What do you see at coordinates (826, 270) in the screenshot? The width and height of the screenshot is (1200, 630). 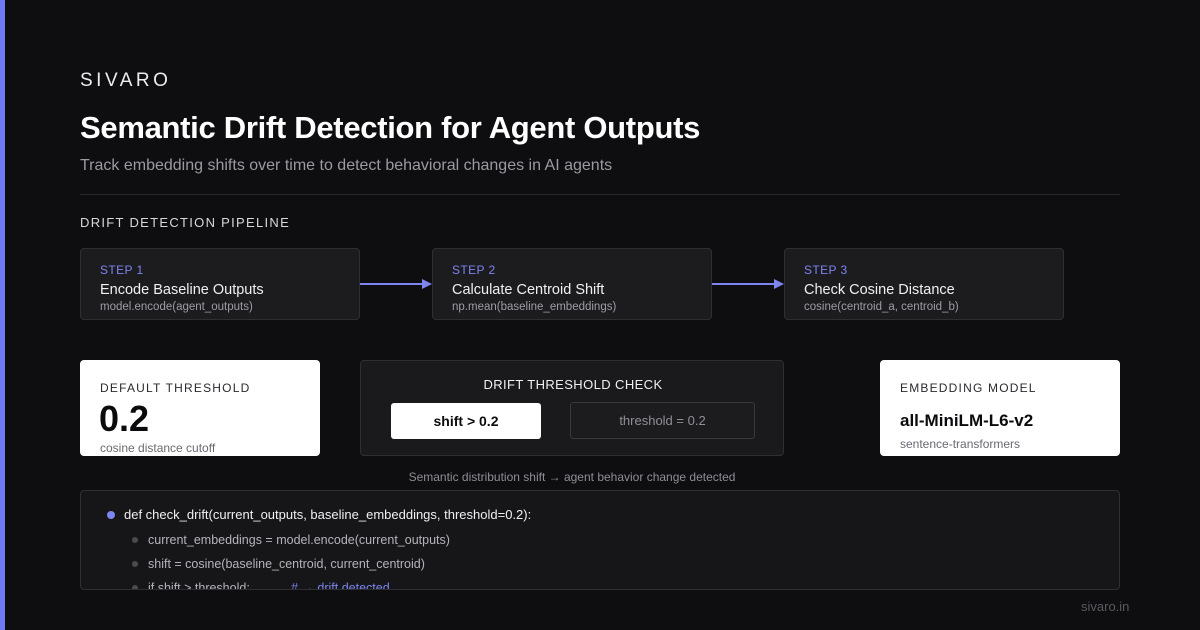 I see `step-label: STEP 3` at bounding box center [826, 270].